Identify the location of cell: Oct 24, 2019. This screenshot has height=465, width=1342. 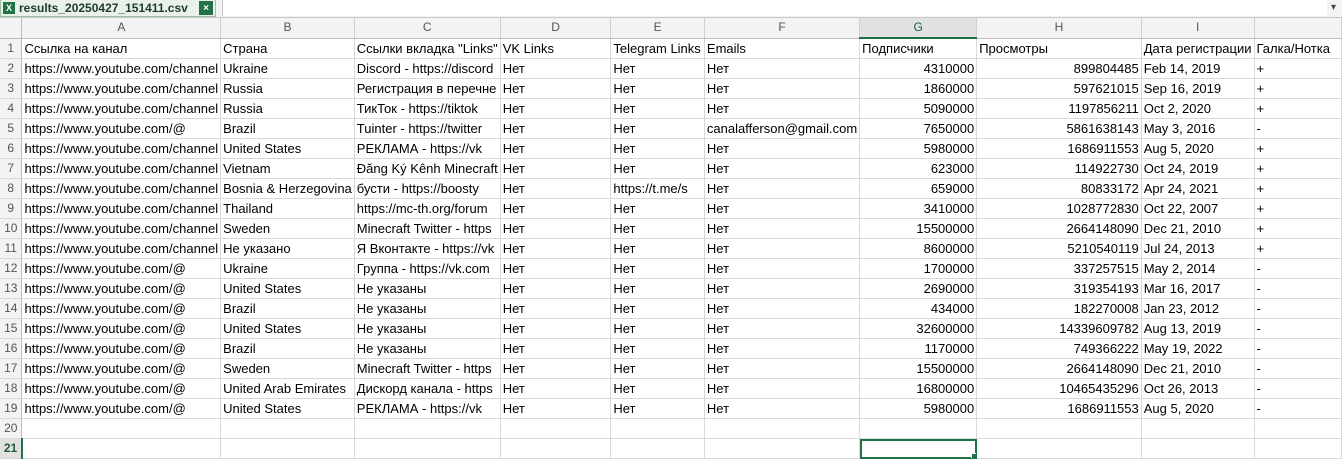
(1198, 168).